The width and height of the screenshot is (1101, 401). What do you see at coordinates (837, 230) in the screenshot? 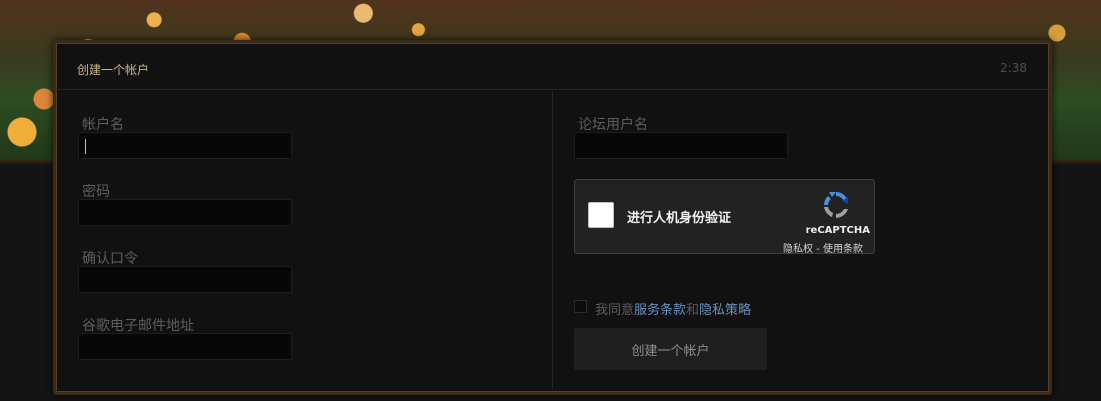
I see `recaptcha-brand: reCAPTCHA` at bounding box center [837, 230].